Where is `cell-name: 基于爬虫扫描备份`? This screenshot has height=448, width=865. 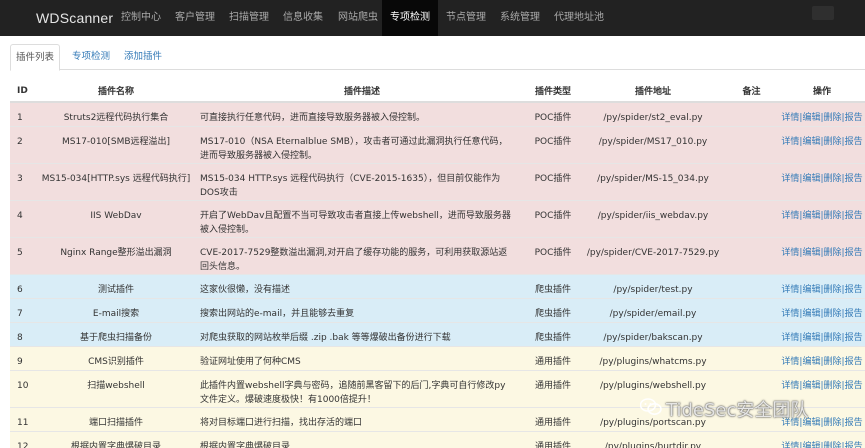
cell-name: 基于爬虫扫描备份 is located at coordinates (116, 333).